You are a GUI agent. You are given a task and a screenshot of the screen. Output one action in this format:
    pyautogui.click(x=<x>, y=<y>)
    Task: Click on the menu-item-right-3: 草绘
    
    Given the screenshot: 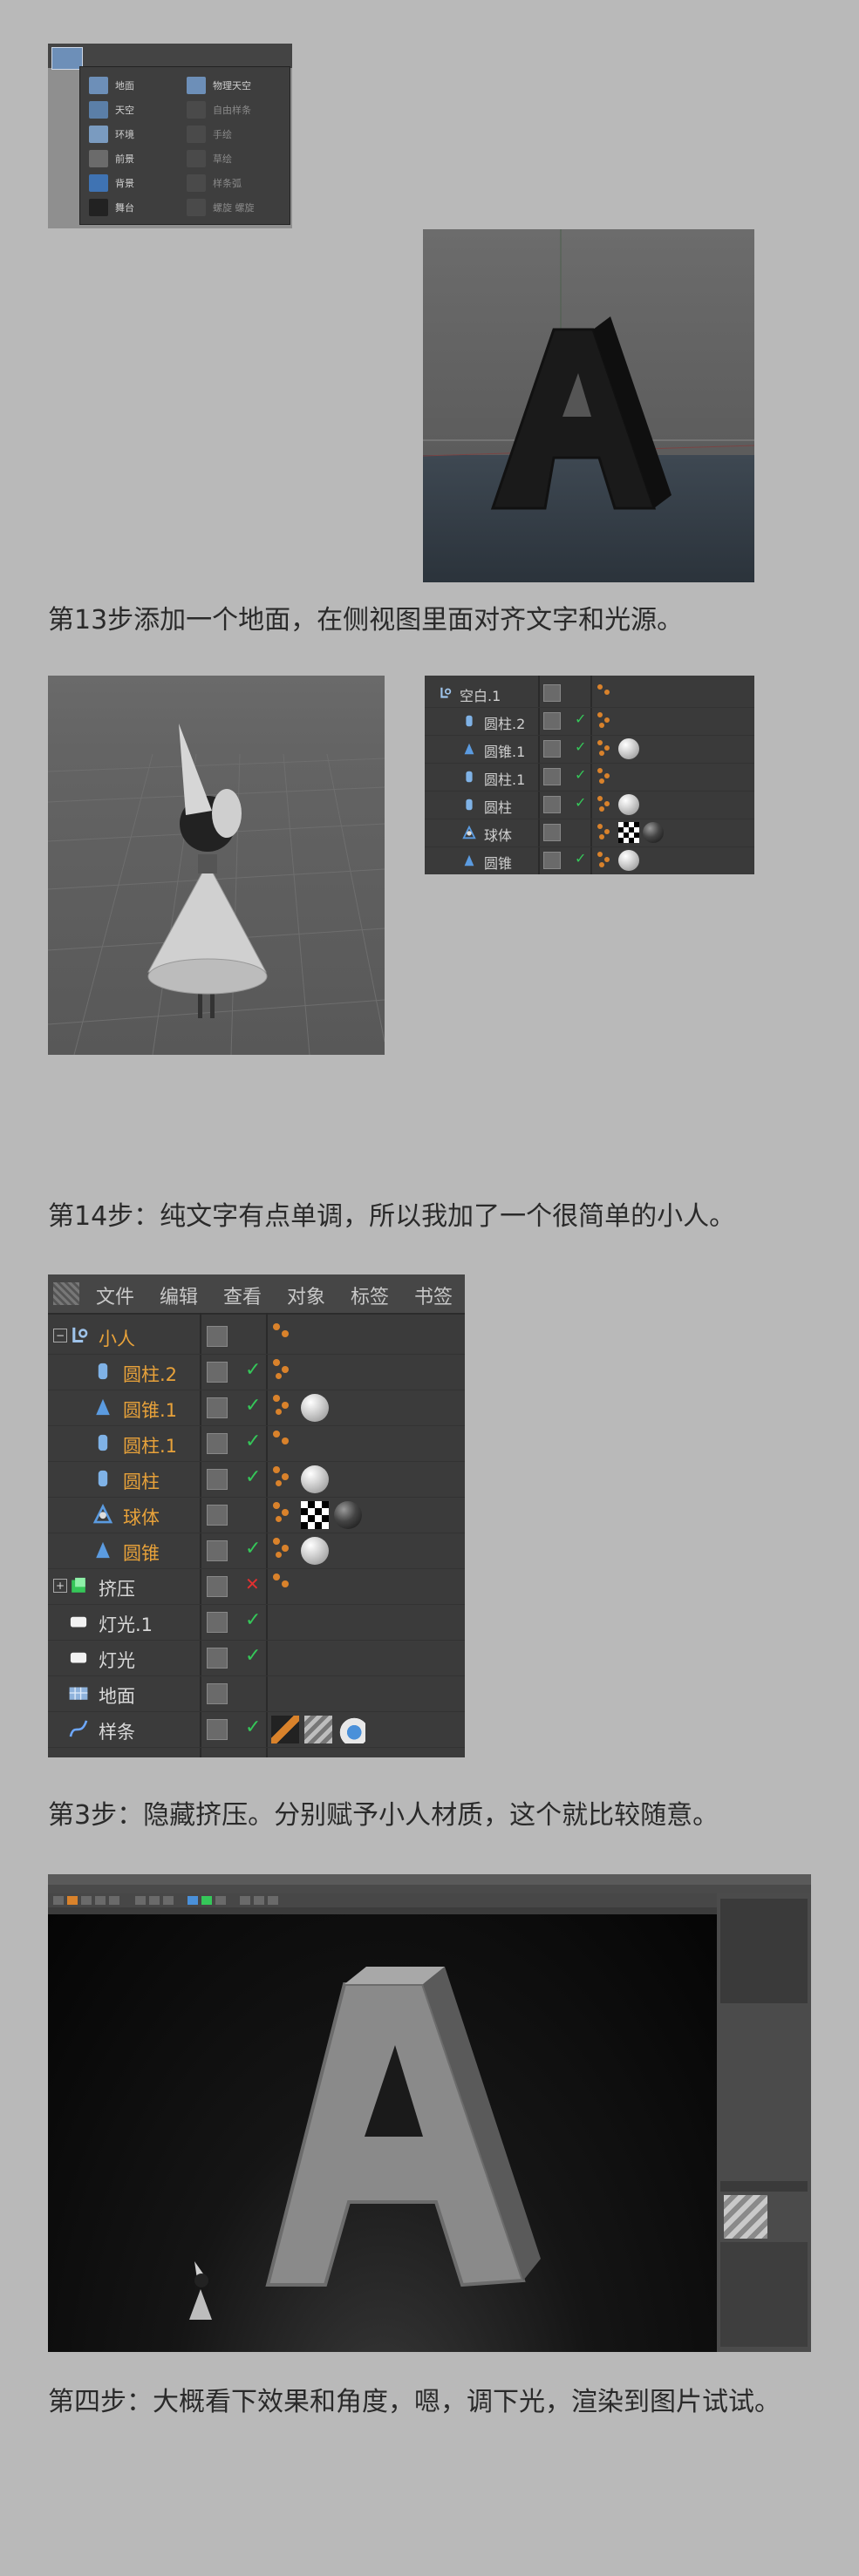 What is the action you would take?
    pyautogui.click(x=209, y=158)
    